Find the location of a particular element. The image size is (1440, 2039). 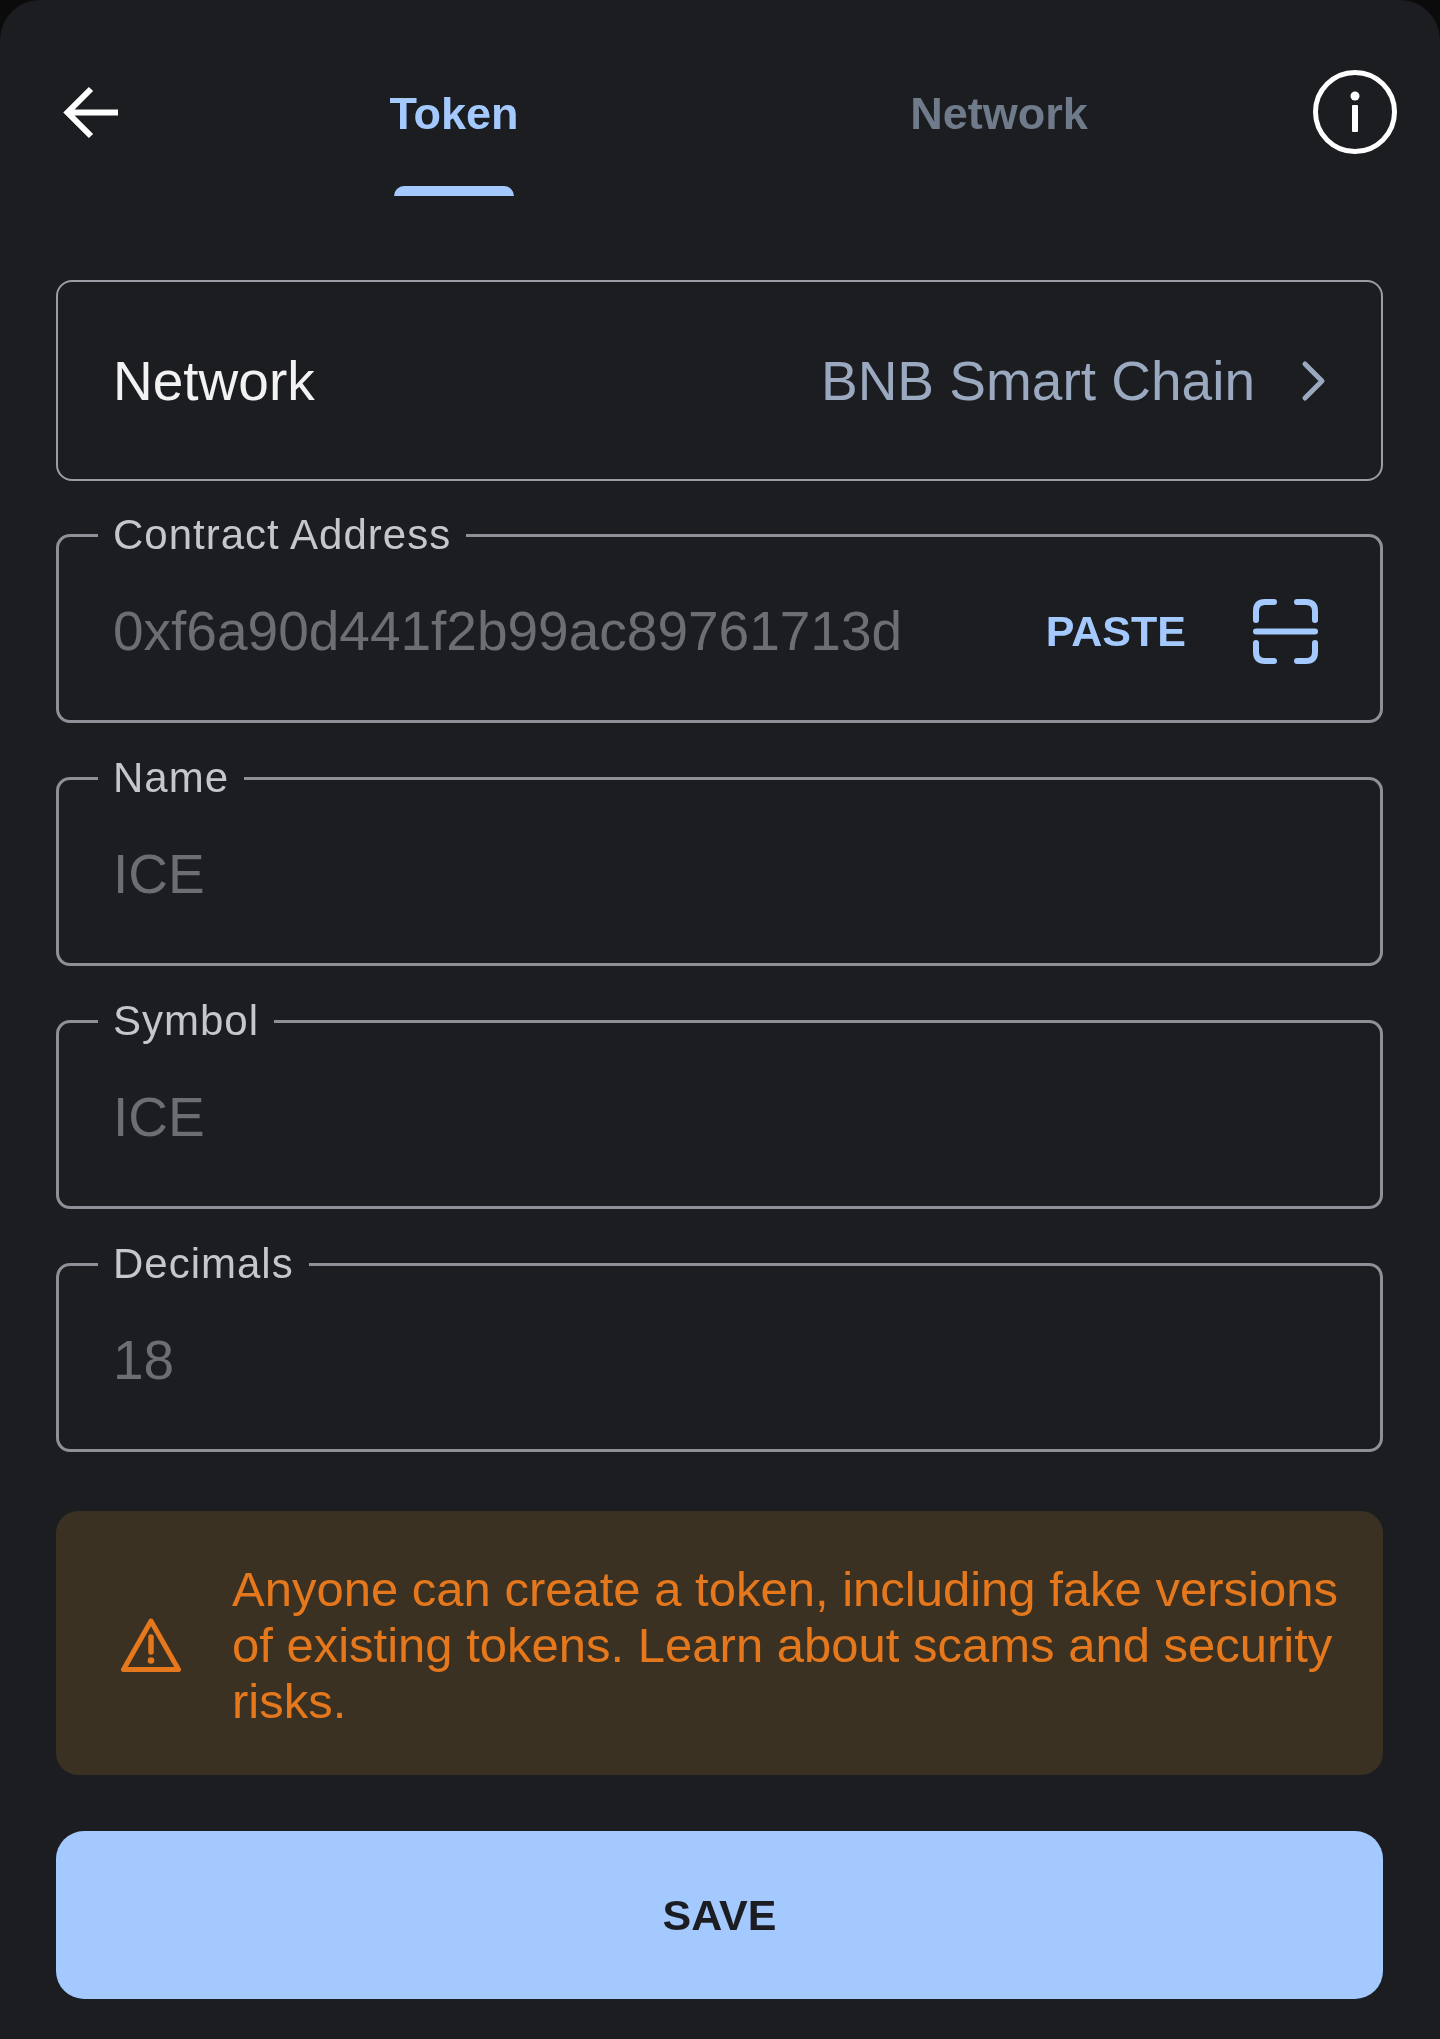

field-value: 0xf6a90d441f2b99ac89761713d is located at coordinates (508, 631).